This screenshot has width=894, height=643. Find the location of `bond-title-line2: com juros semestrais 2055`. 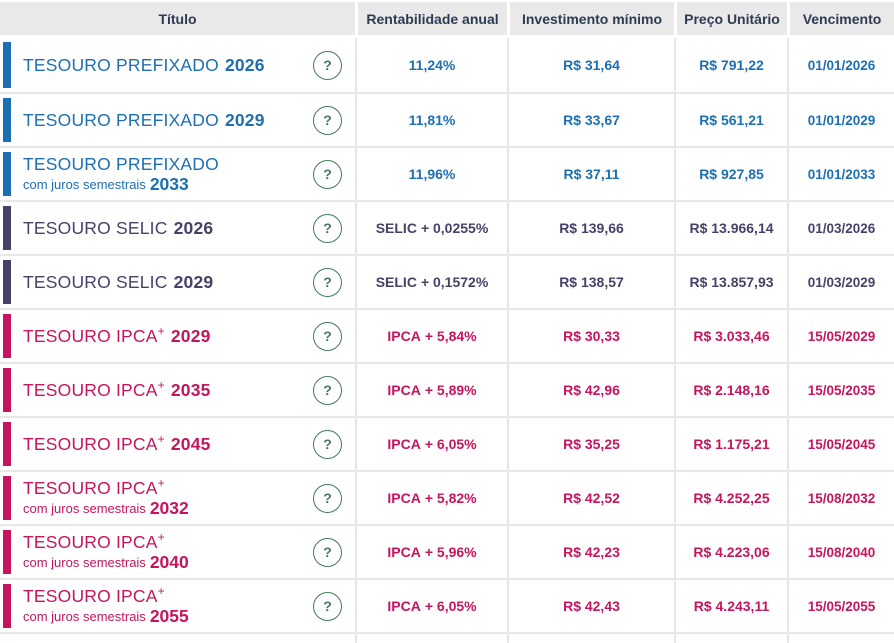

bond-title-line2: com juros semestrais 2055 is located at coordinates (163, 616).